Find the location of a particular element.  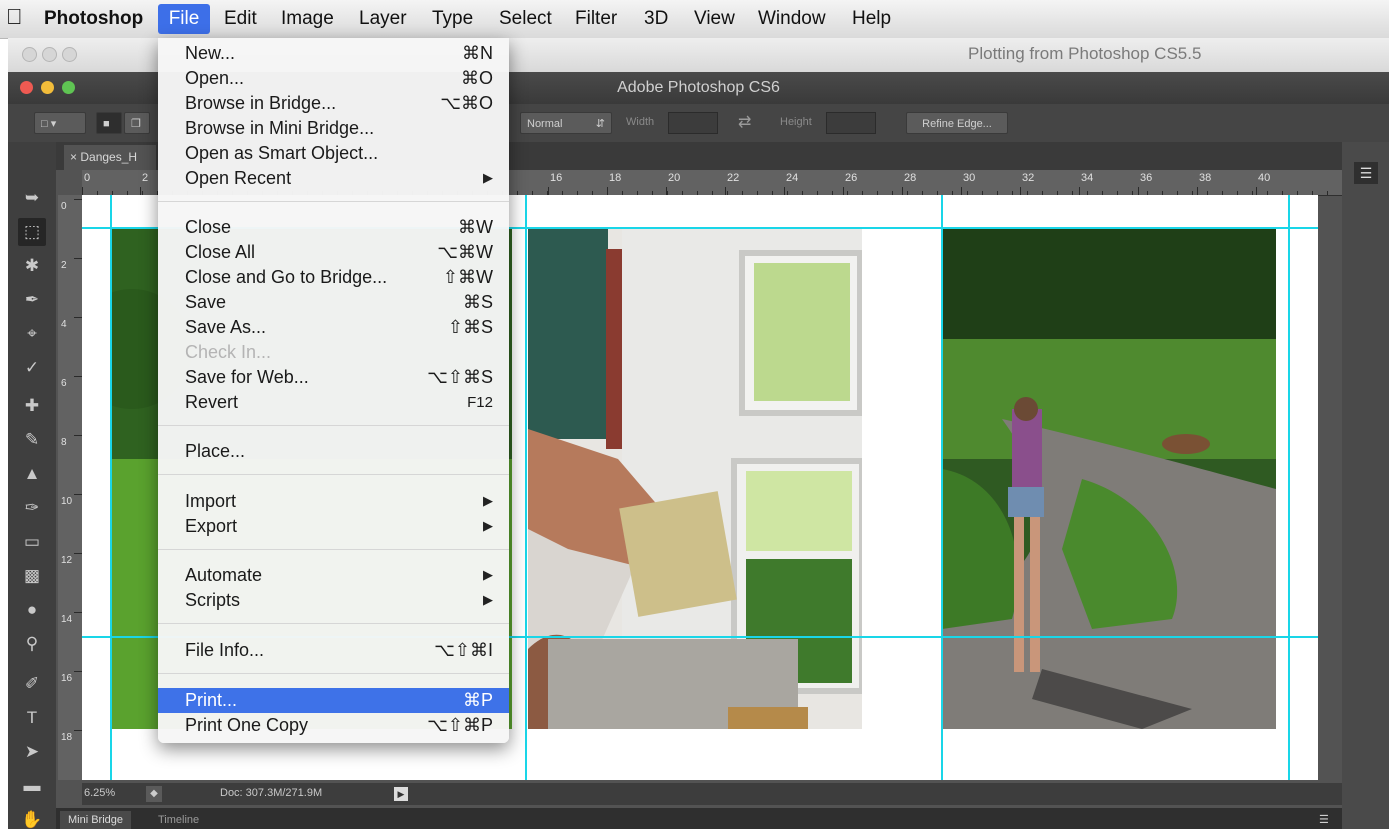

menubar-item-image: Image is located at coordinates (307, 19).